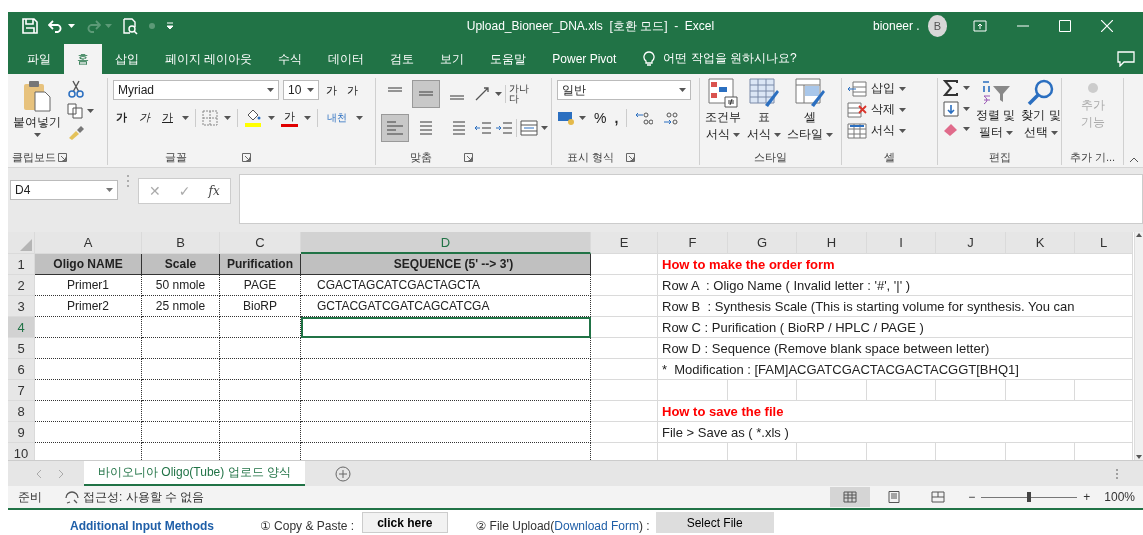 The image size is (1143, 535). Describe the element at coordinates (144, 497) in the screenshot. I see `accessibility-status: 접근성: 사용할 수 없음` at that location.